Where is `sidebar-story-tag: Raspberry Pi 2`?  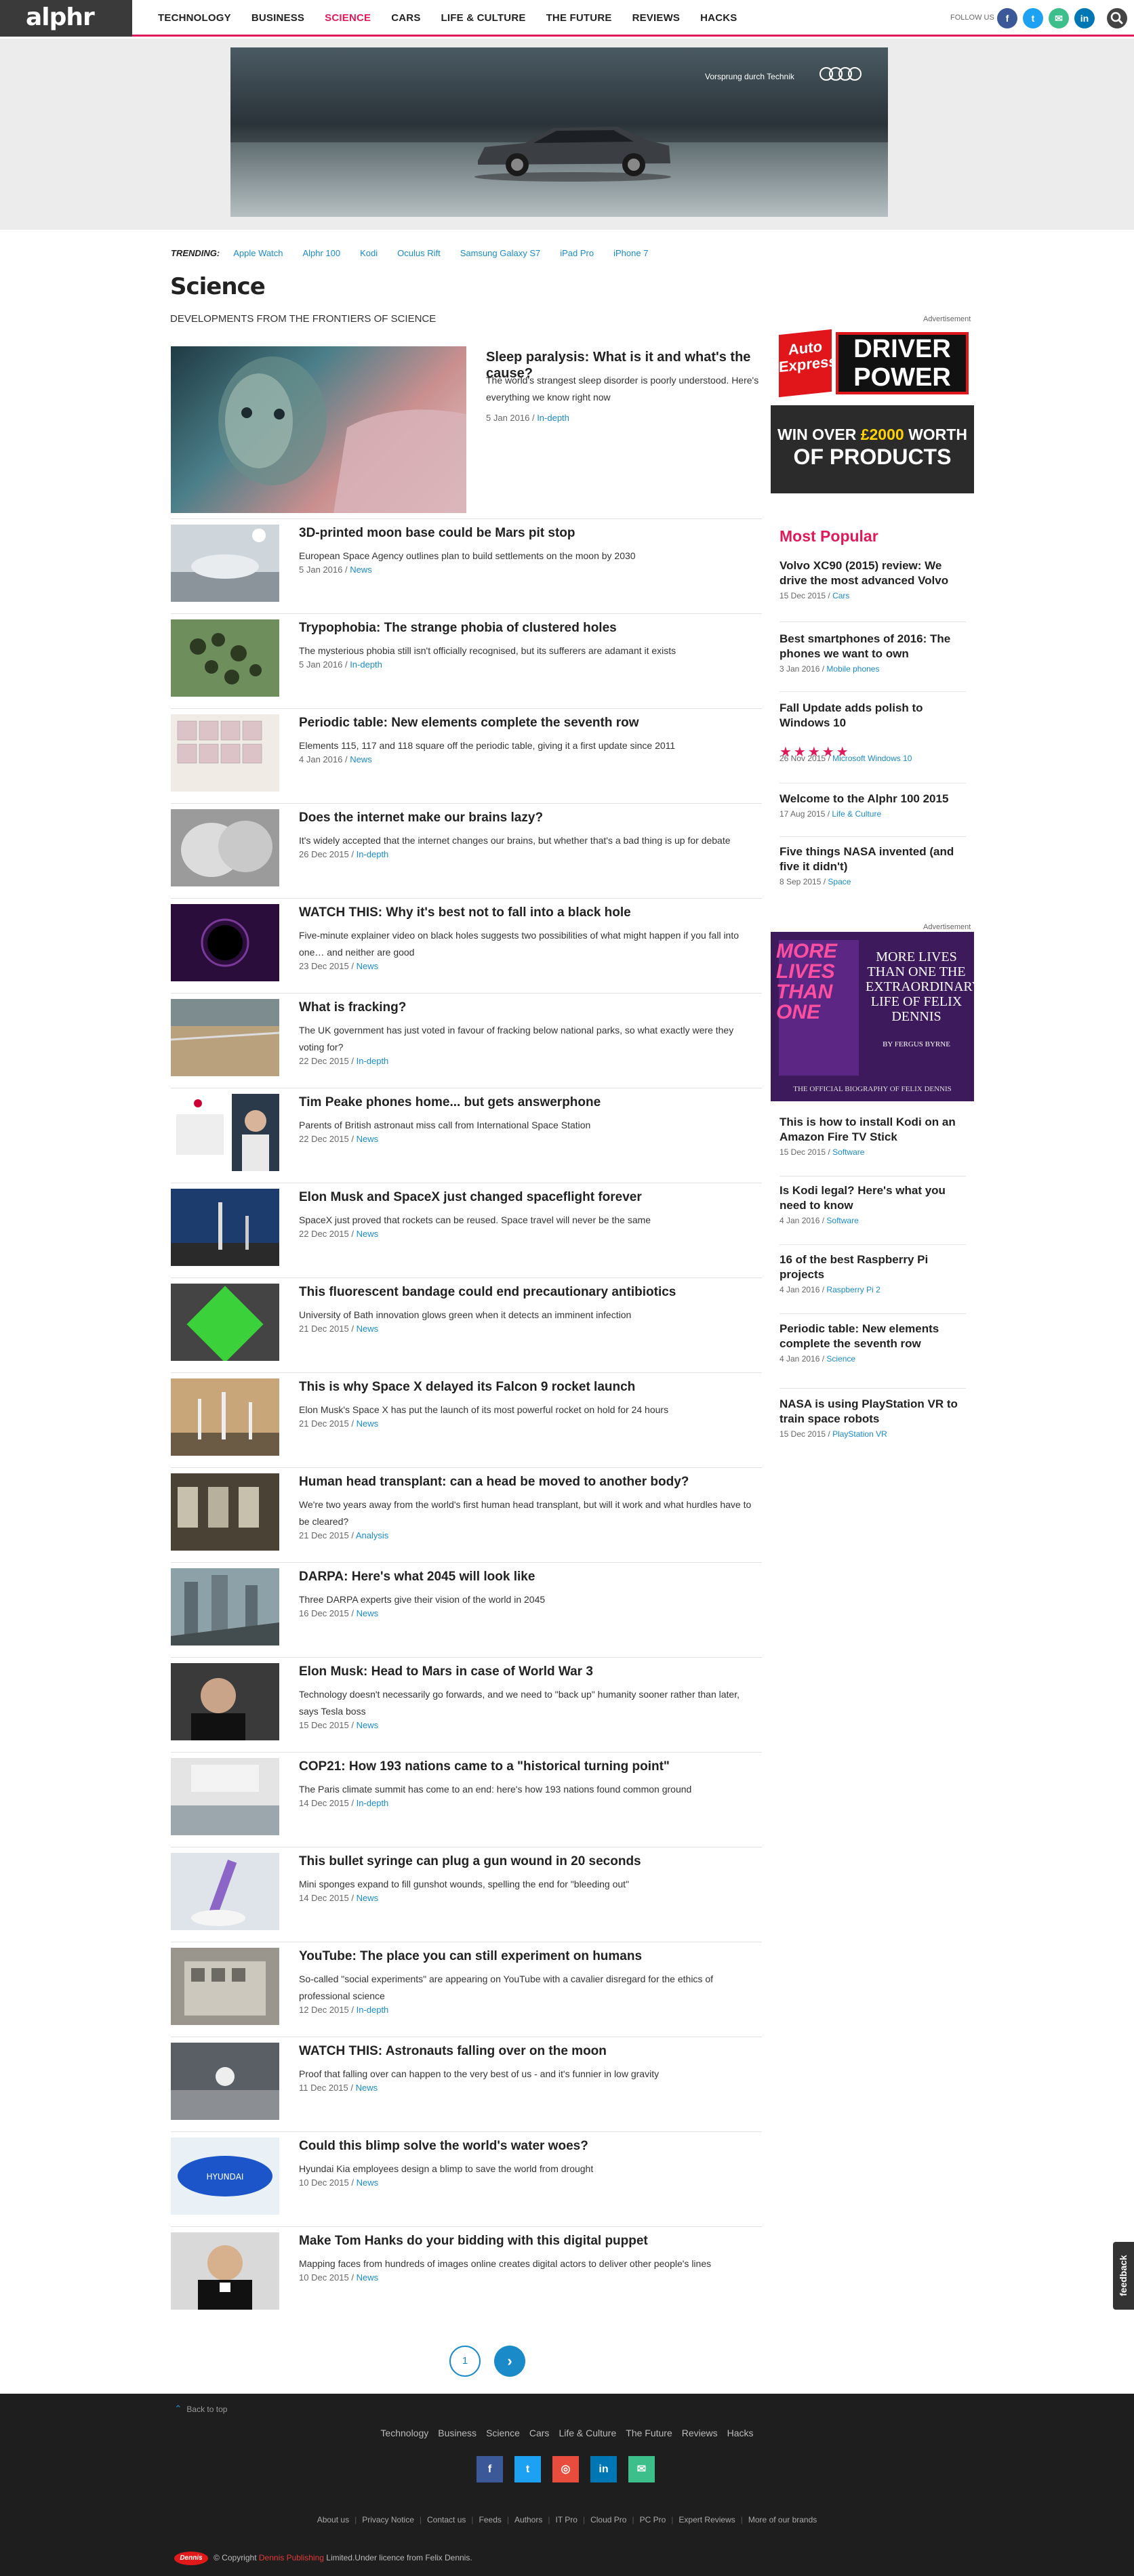 sidebar-story-tag: Raspberry Pi 2 is located at coordinates (853, 1290).